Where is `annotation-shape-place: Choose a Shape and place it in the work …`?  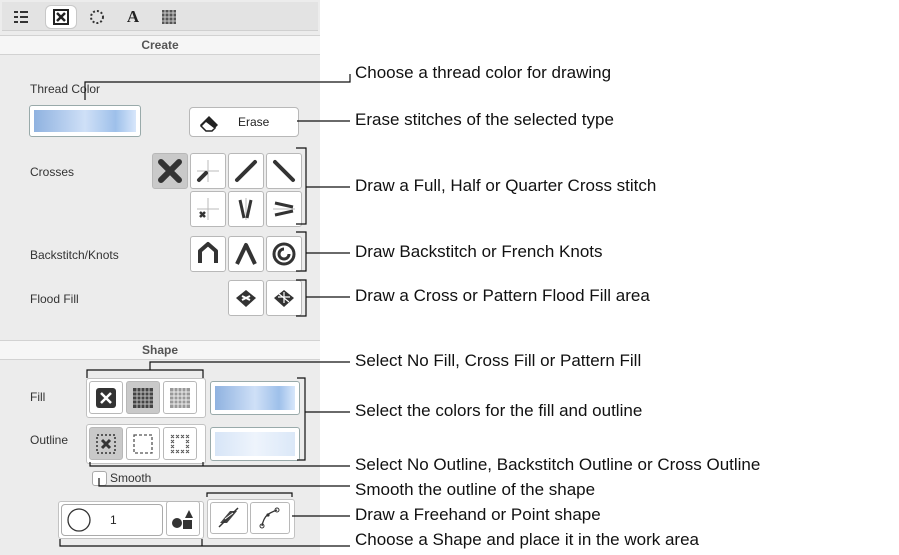
annotation-shape-place: Choose a Shape and place it in the work … is located at coordinates (527, 539).